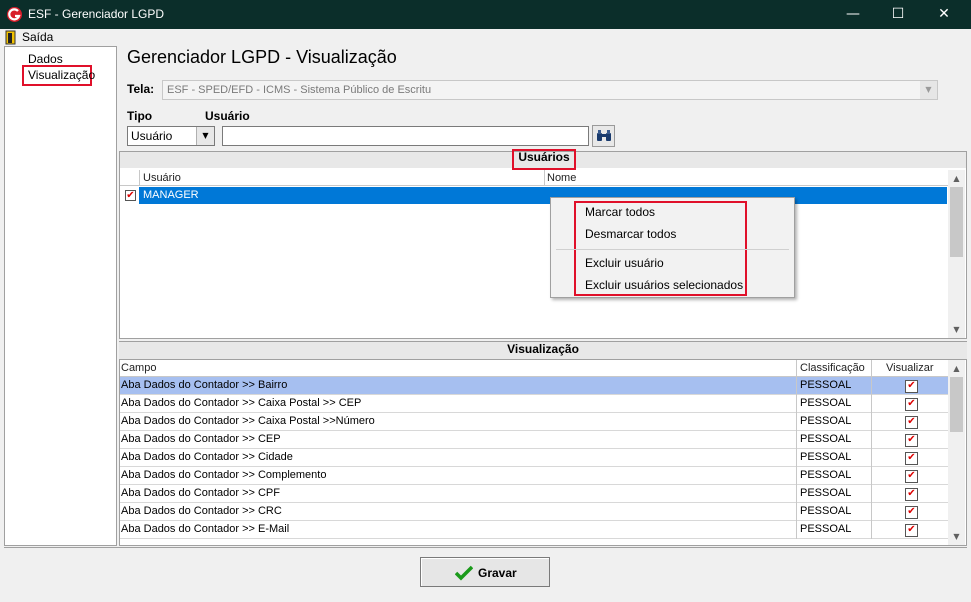 The image size is (971, 602). What do you see at coordinates (138, 368) in the screenshot?
I see `column-header-campo: Campo` at bounding box center [138, 368].